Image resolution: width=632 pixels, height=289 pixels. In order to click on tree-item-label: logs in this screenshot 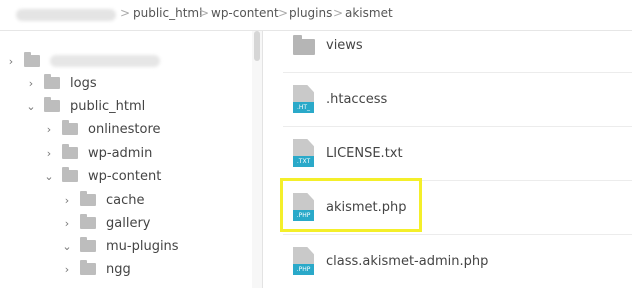, I will do `click(83, 83)`.